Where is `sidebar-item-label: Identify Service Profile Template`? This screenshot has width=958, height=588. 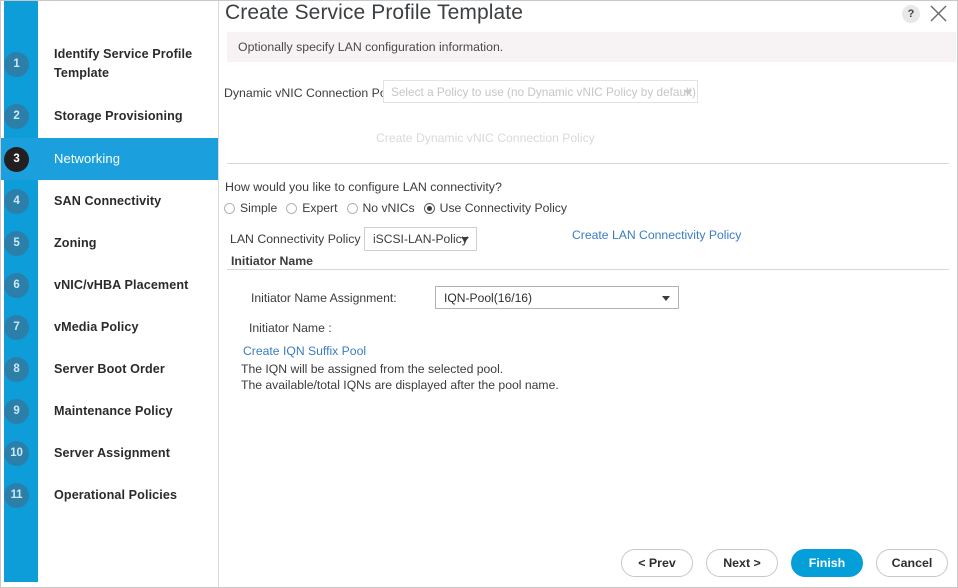 sidebar-item-label: Identify Service Profile Template is located at coordinates (123, 63).